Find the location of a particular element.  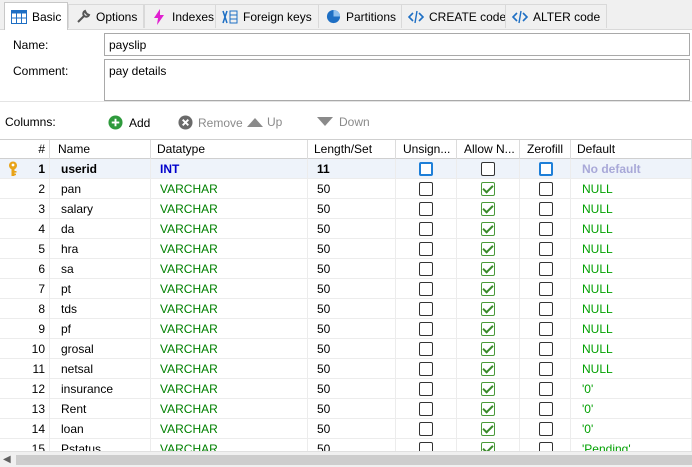

table-row: 1 userid INT 11 No default is located at coordinates (346, 169).